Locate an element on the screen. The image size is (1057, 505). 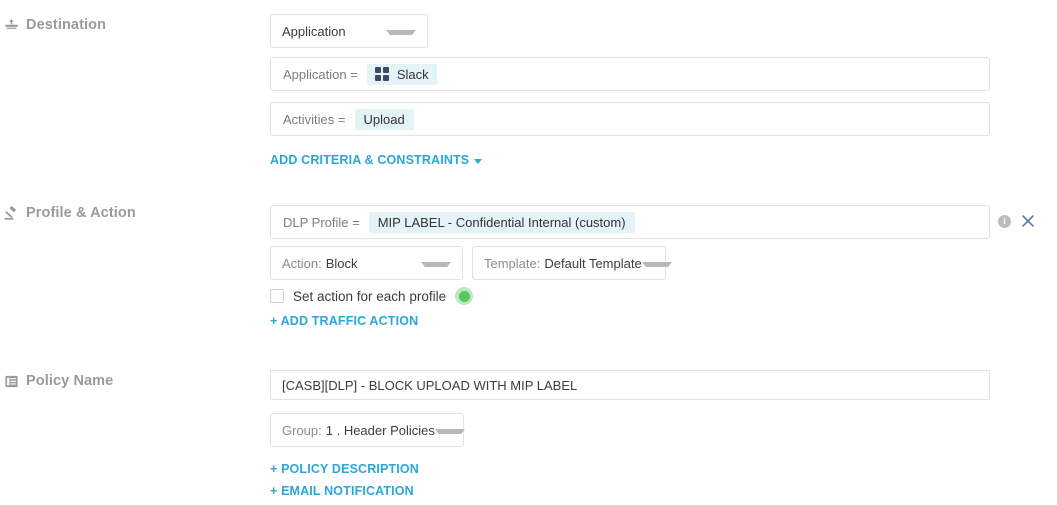
criteria-chip-upload: Upload is located at coordinates (384, 119).